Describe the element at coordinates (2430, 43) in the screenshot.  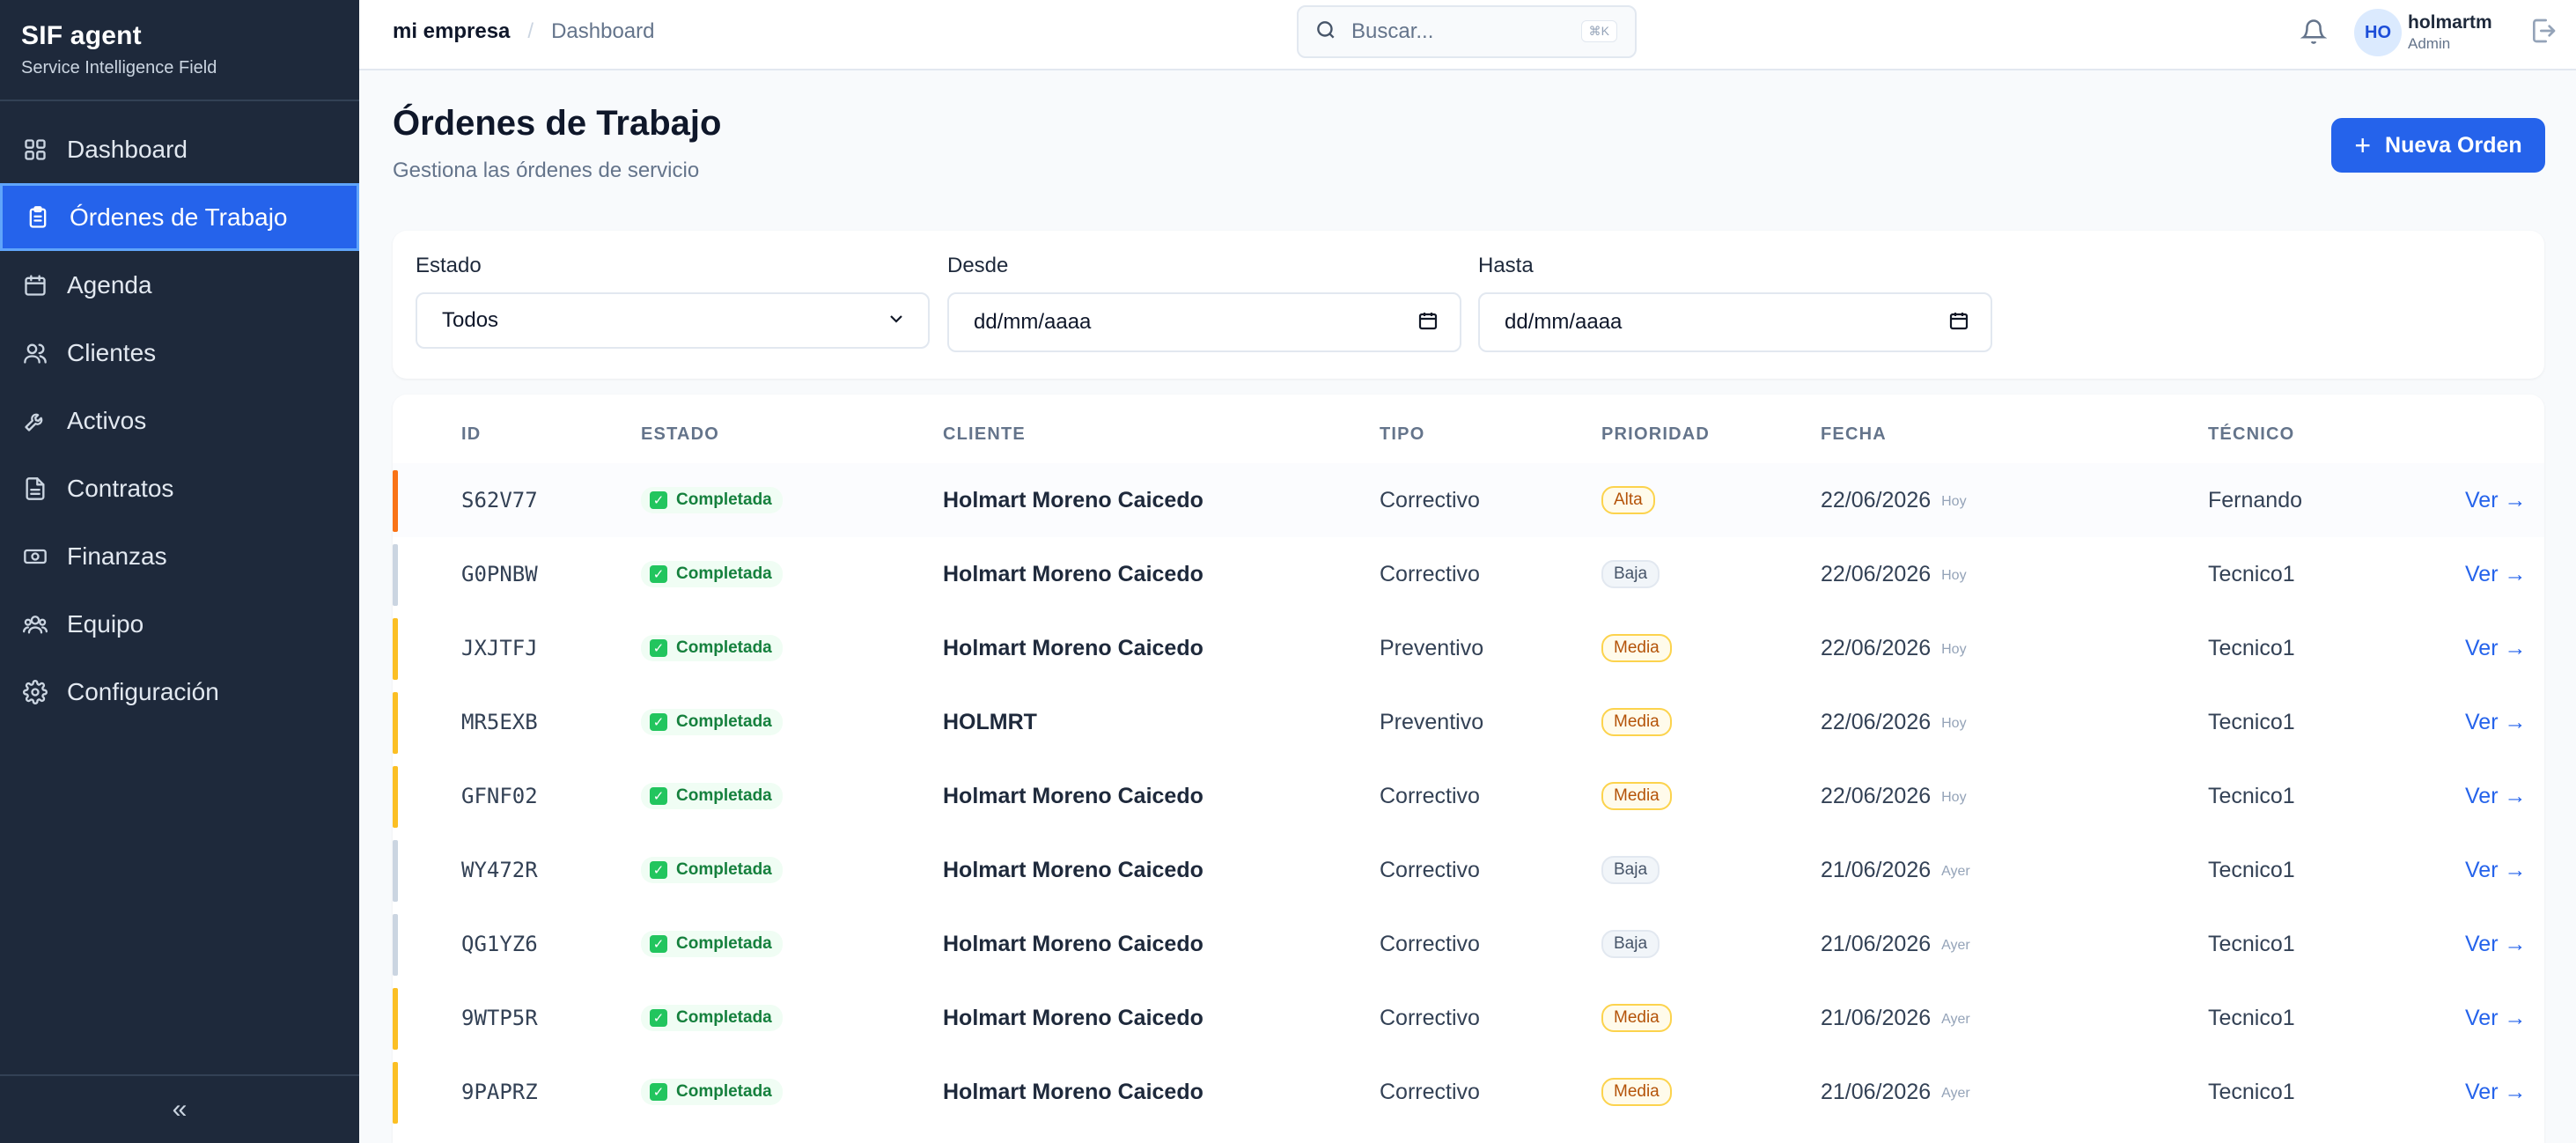
I see `user-role: Admin` at that location.